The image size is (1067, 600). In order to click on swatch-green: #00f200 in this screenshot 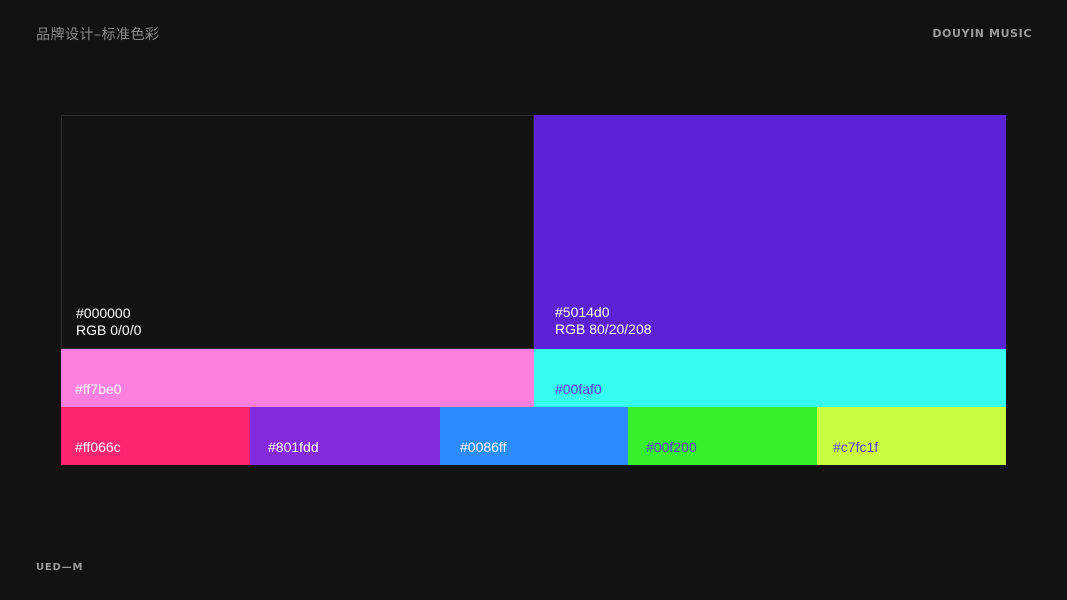, I will do `click(722, 436)`.